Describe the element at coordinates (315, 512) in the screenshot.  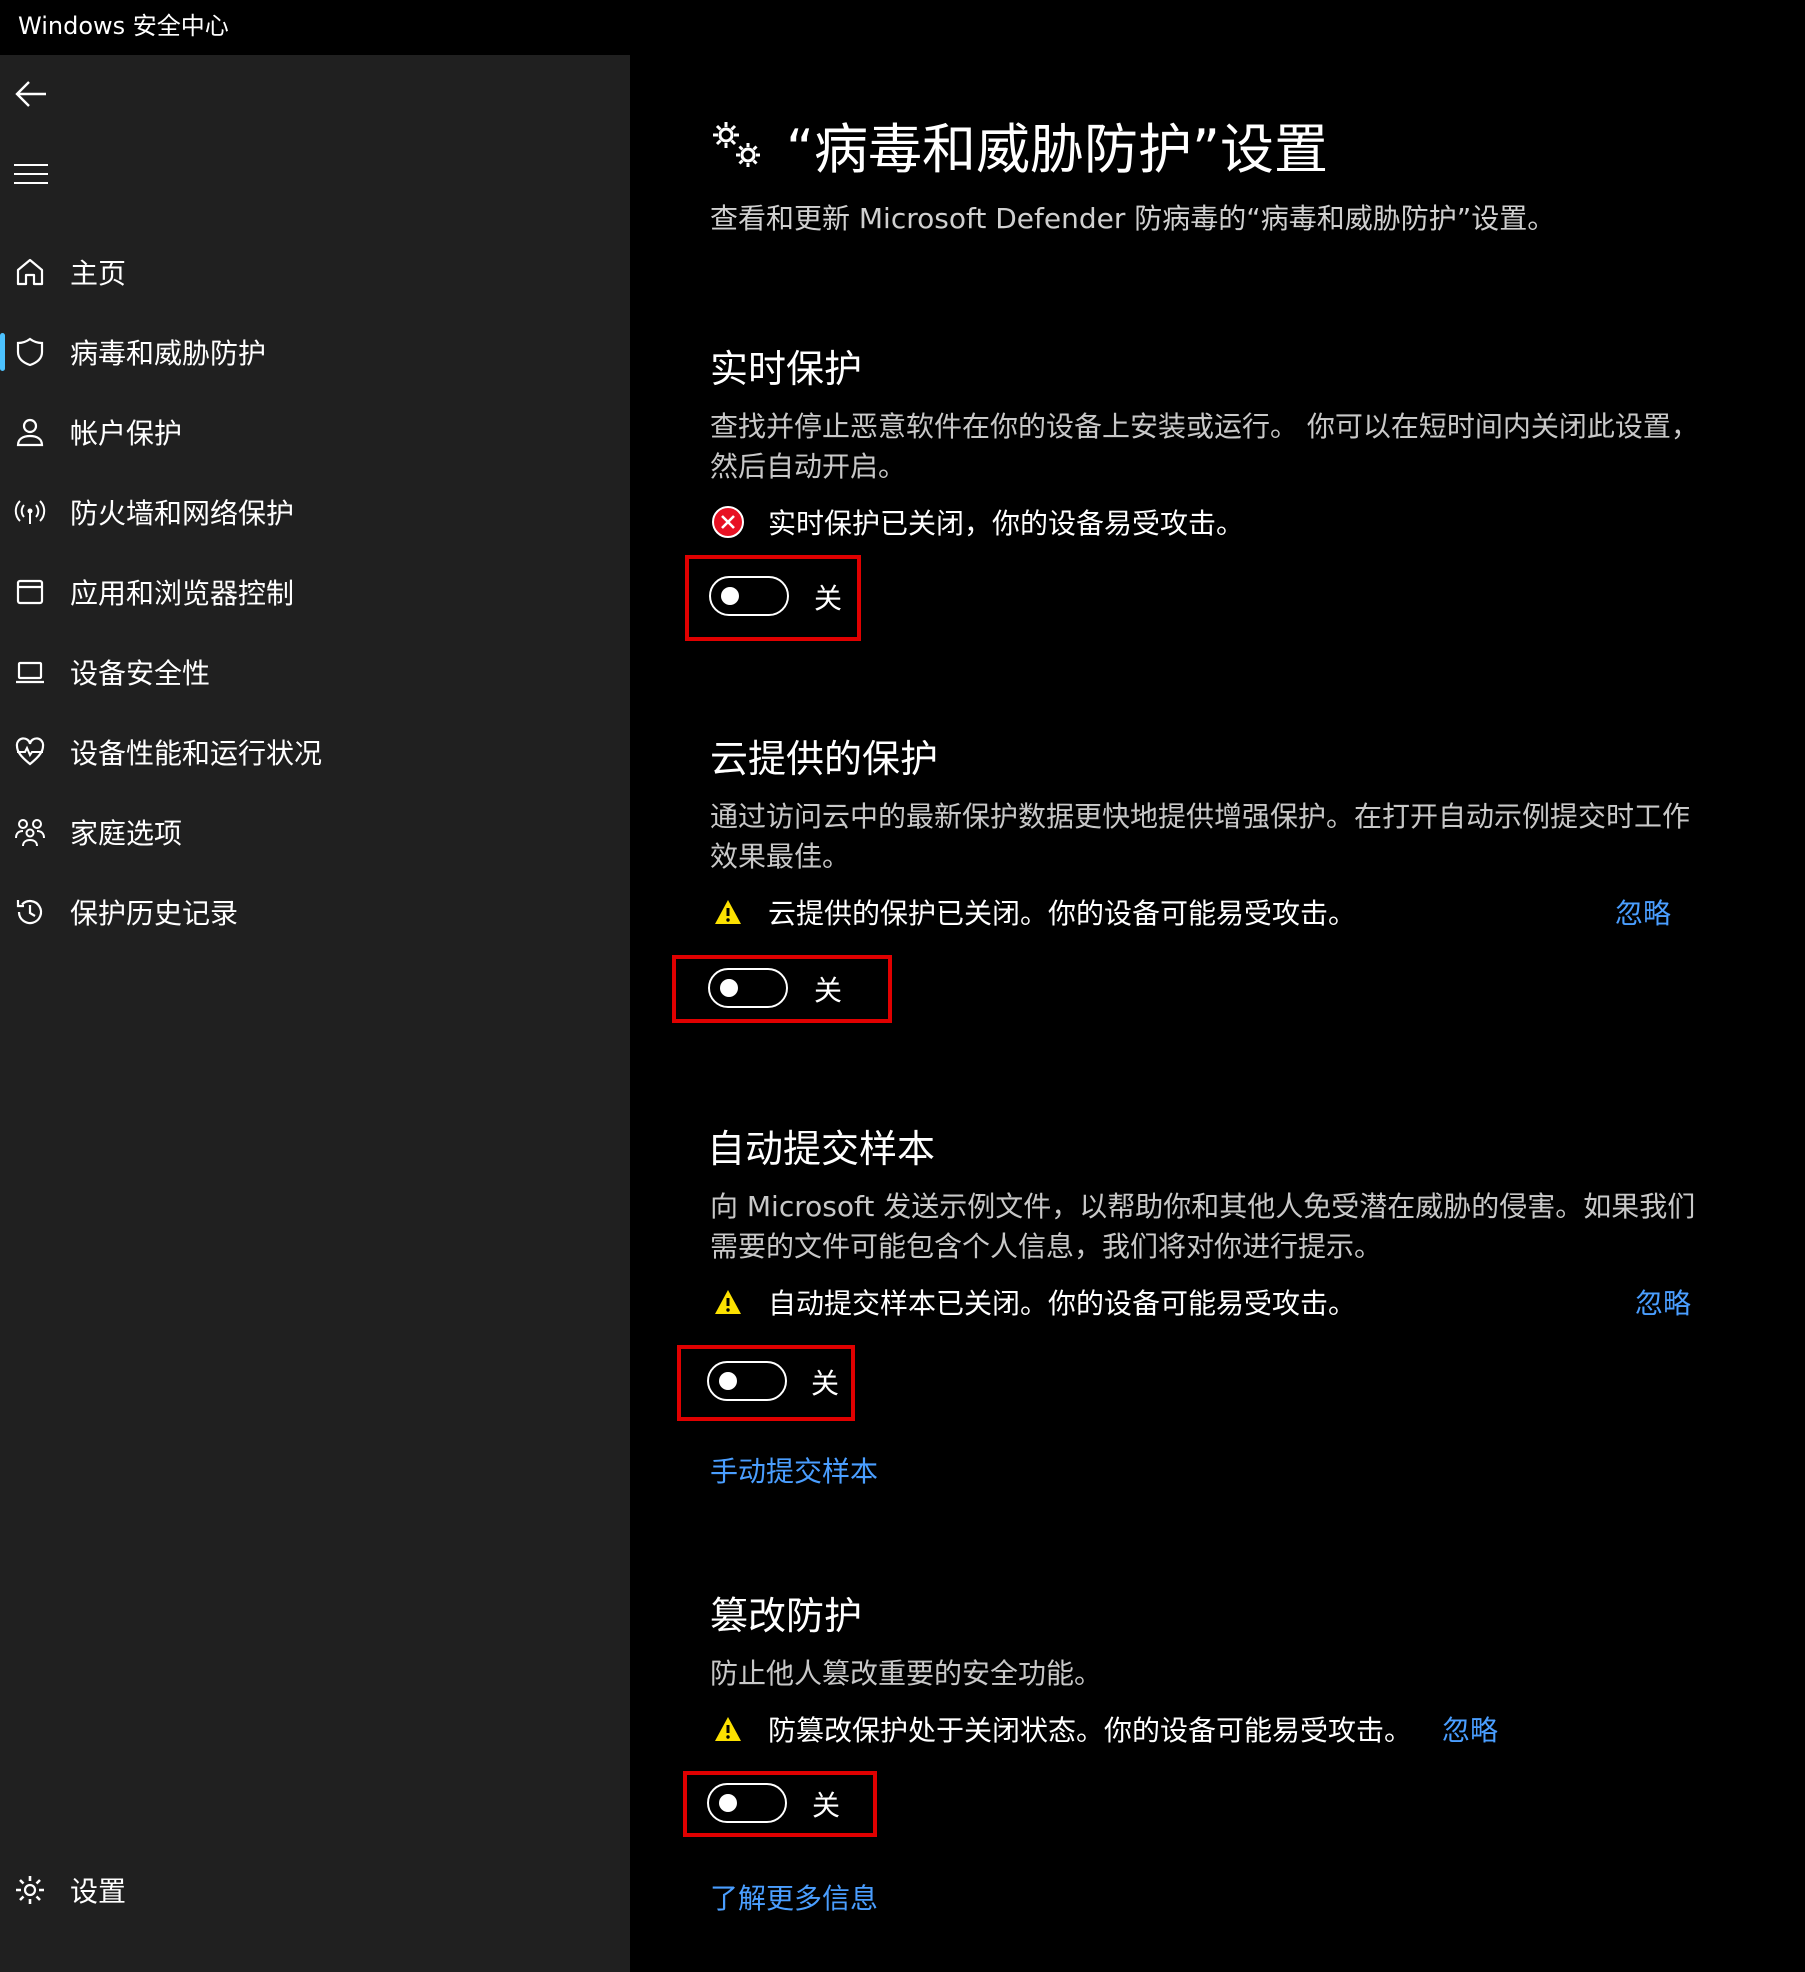
I see `sidebar-item-firewall: 防火墙和网络保护` at that location.